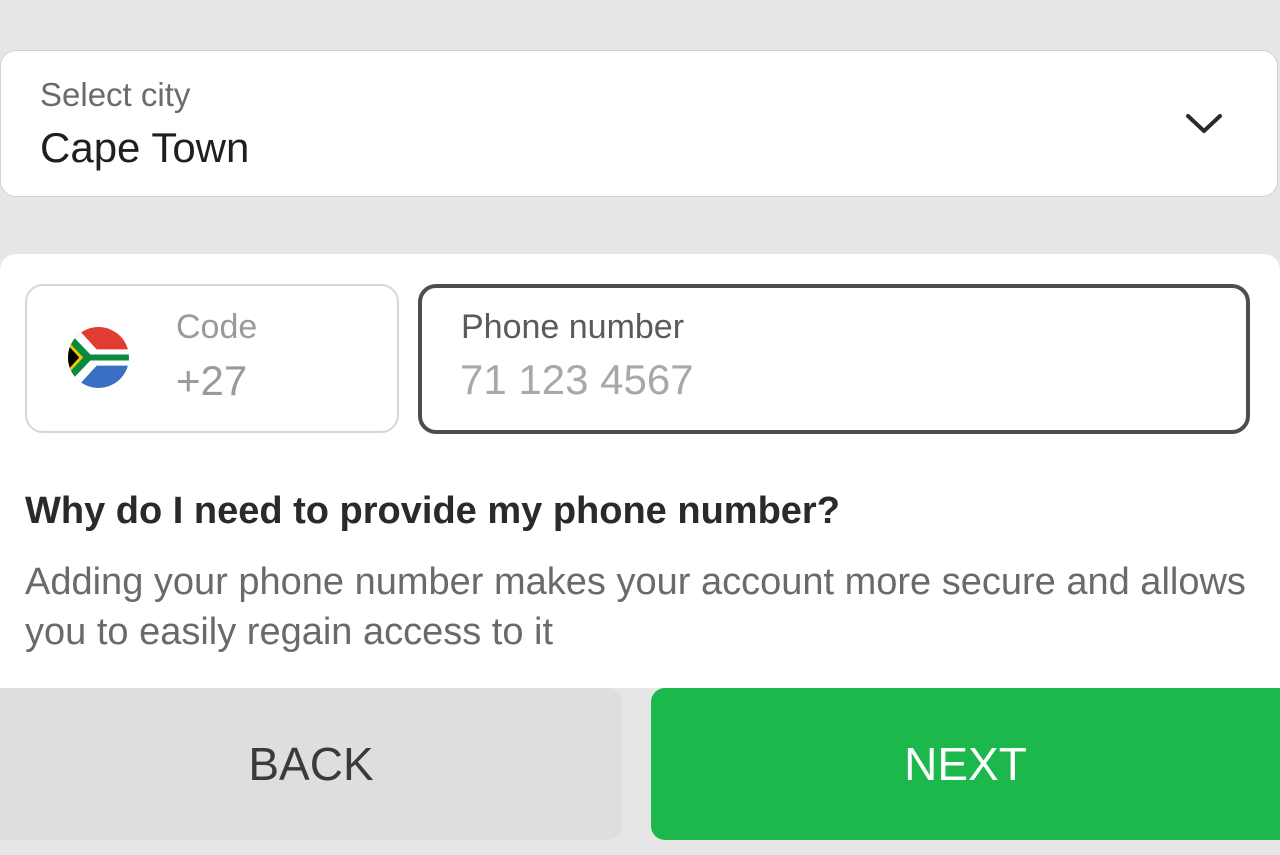 The image size is (1280, 855). What do you see at coordinates (965, 764) in the screenshot?
I see `next-button: NEXT` at bounding box center [965, 764].